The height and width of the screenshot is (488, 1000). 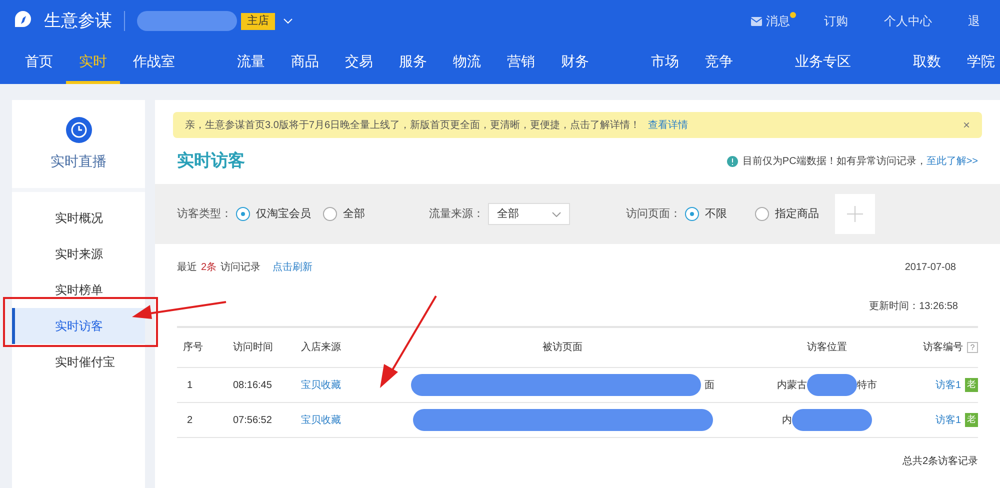 I want to click on records-label: 访问记录, so click(x=240, y=267).